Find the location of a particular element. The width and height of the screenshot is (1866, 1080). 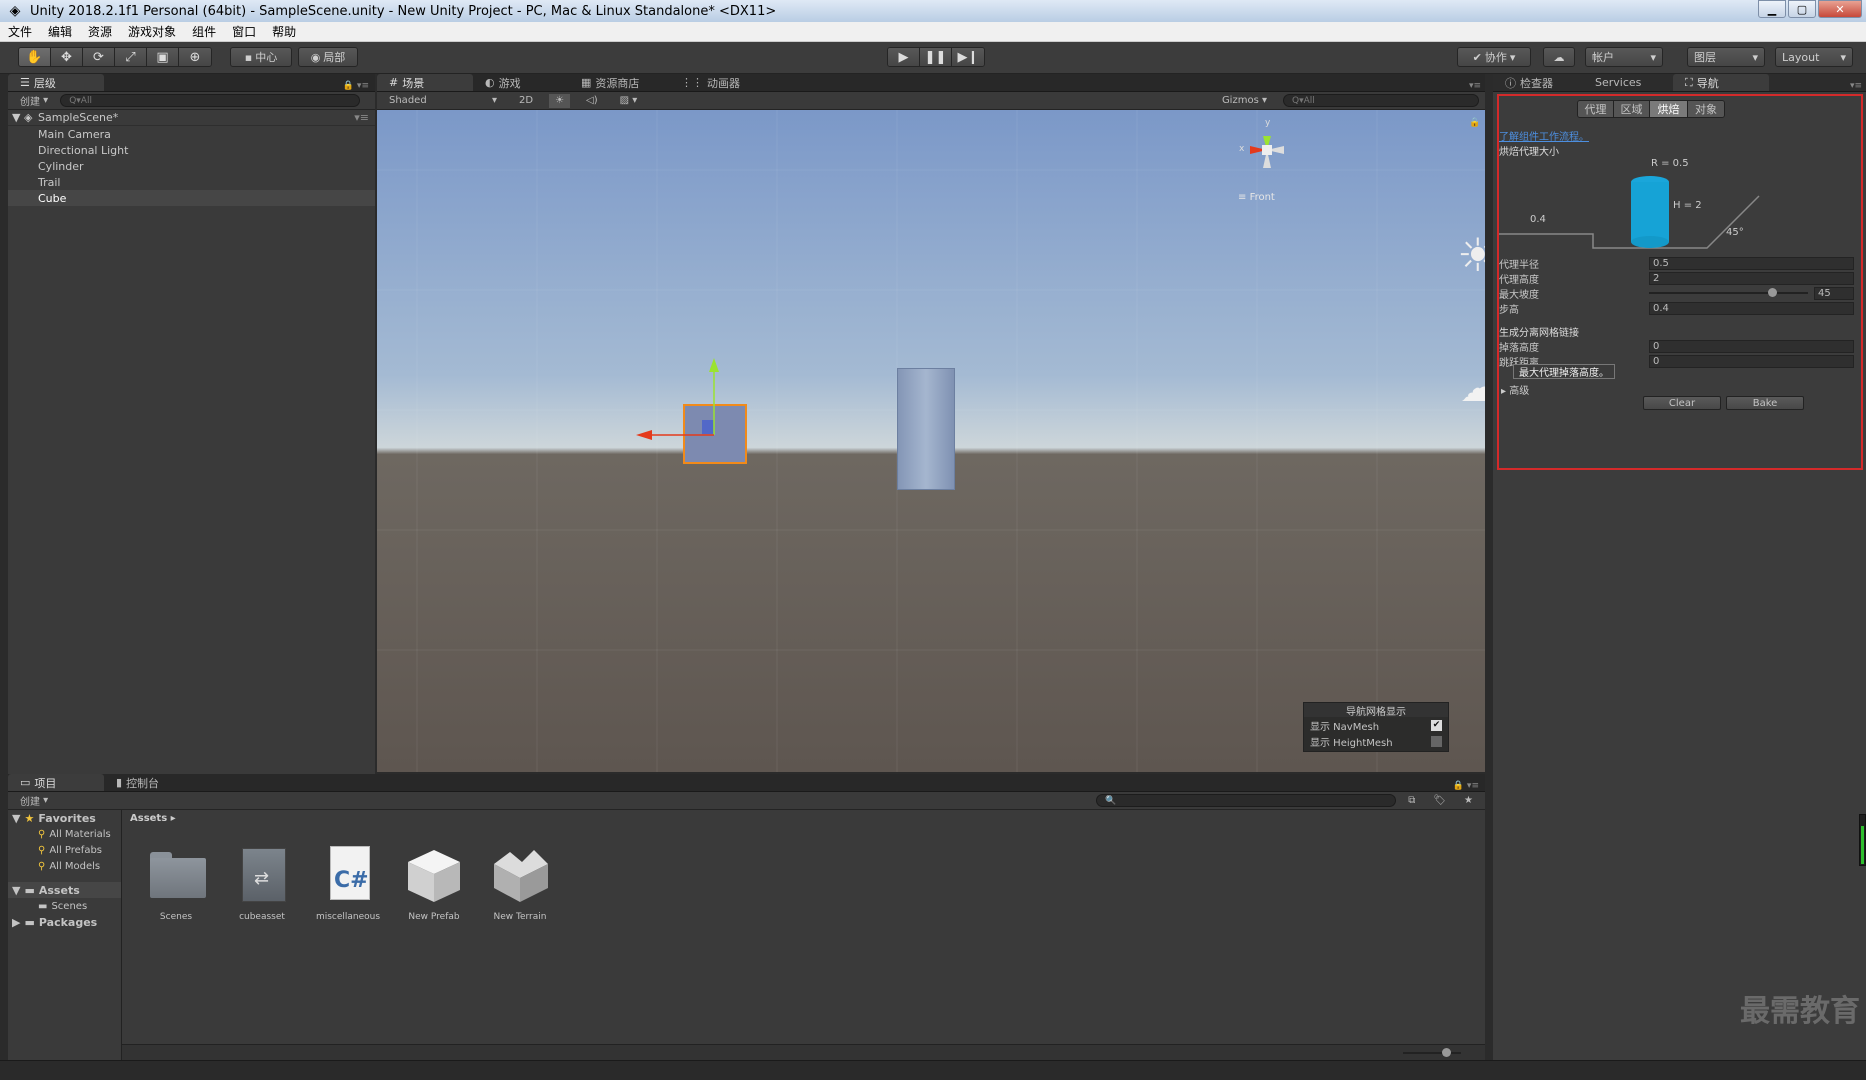

expand-arrow-icon: ▶ is located at coordinates (16, 922).